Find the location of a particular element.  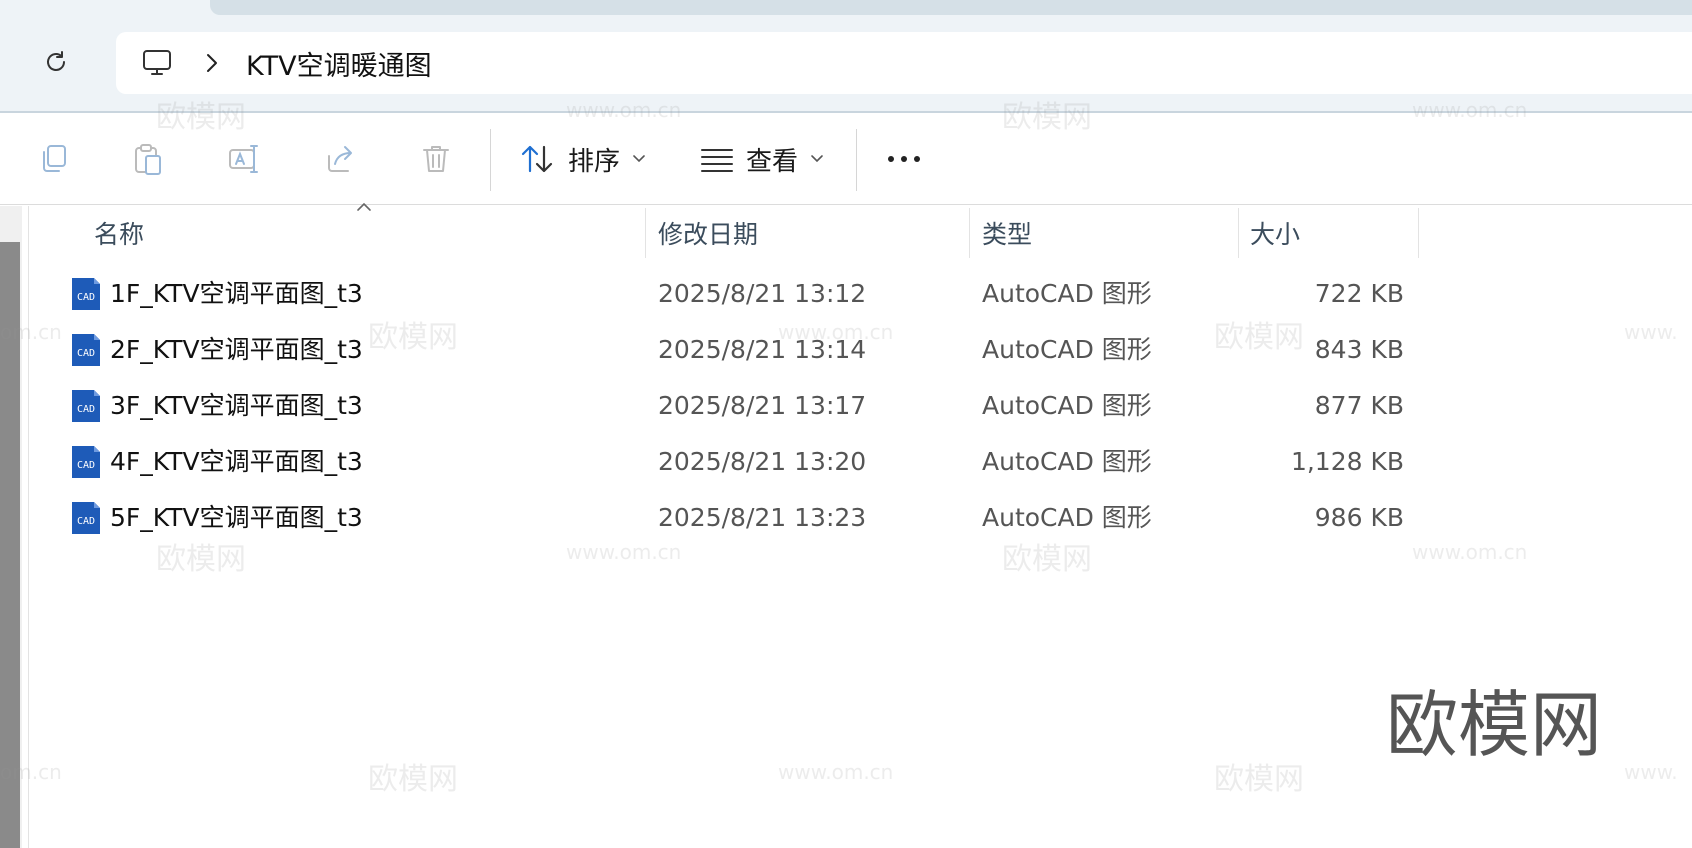

title-area: KTV空调暖通图 is located at coordinates (846, 56).